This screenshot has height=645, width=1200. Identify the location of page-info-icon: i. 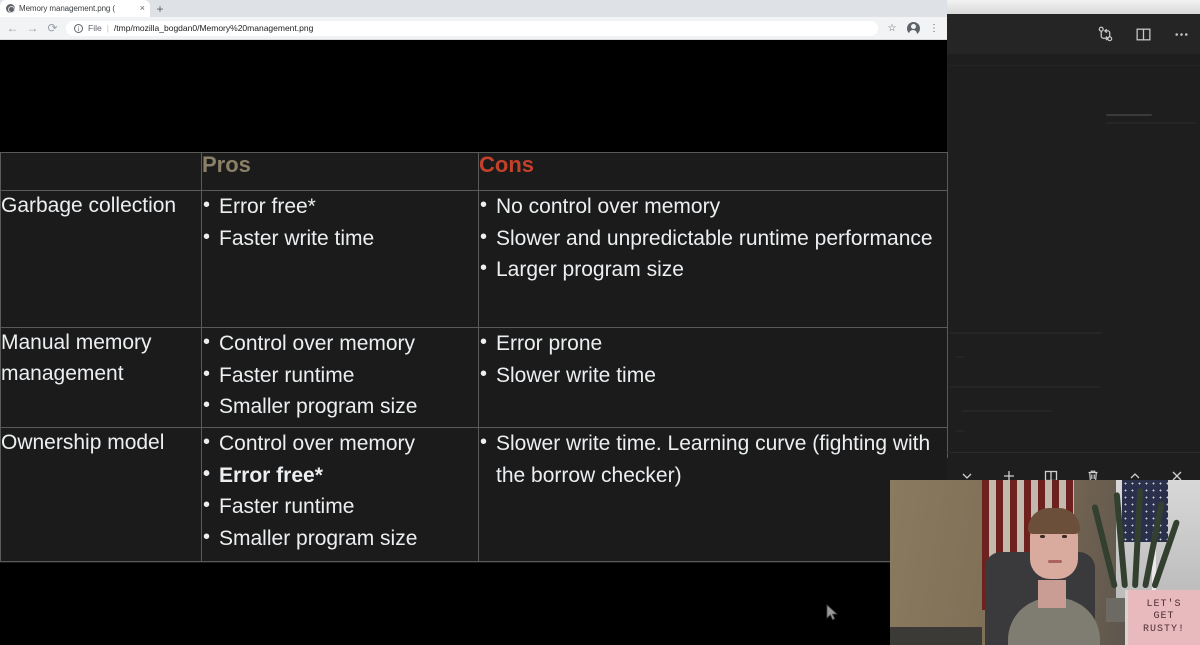
(78, 28).